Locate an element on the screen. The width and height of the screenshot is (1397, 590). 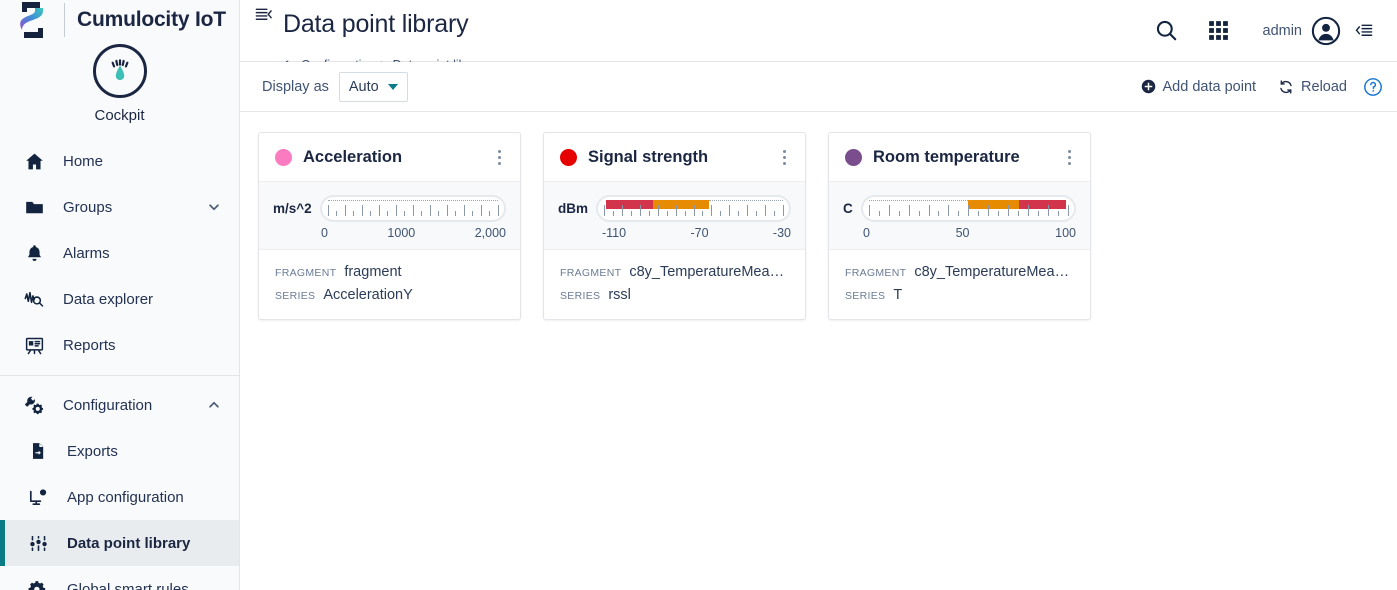
reload-button: Reload is located at coordinates (1312, 87).